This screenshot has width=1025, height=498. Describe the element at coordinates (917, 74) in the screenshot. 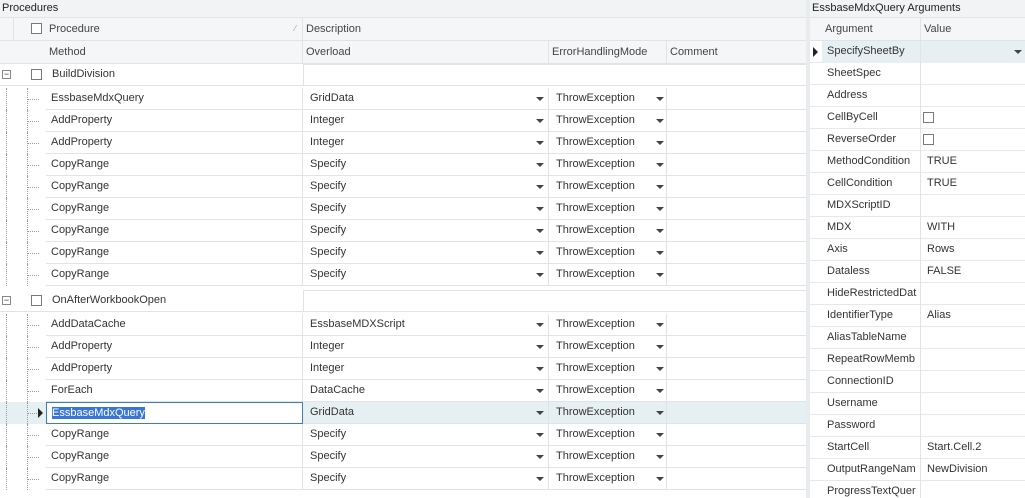

I see `argument-row: SheetSpec` at that location.